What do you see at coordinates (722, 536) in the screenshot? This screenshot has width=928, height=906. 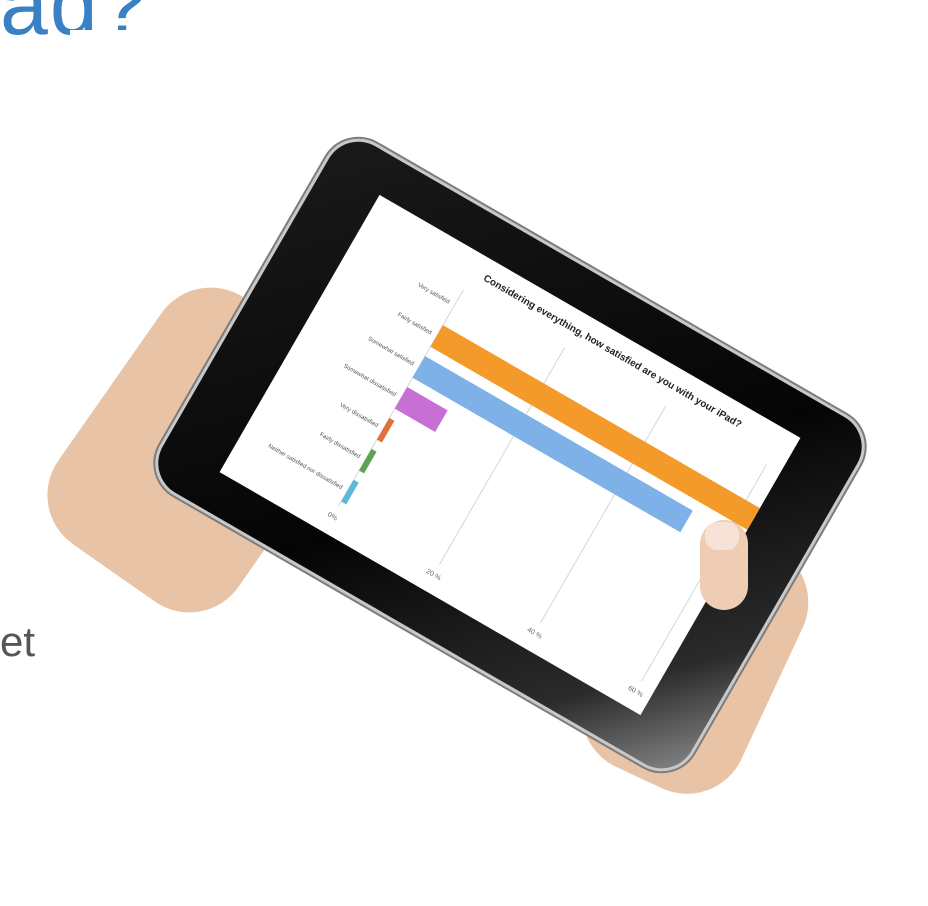 I see `right-thumb-nail` at bounding box center [722, 536].